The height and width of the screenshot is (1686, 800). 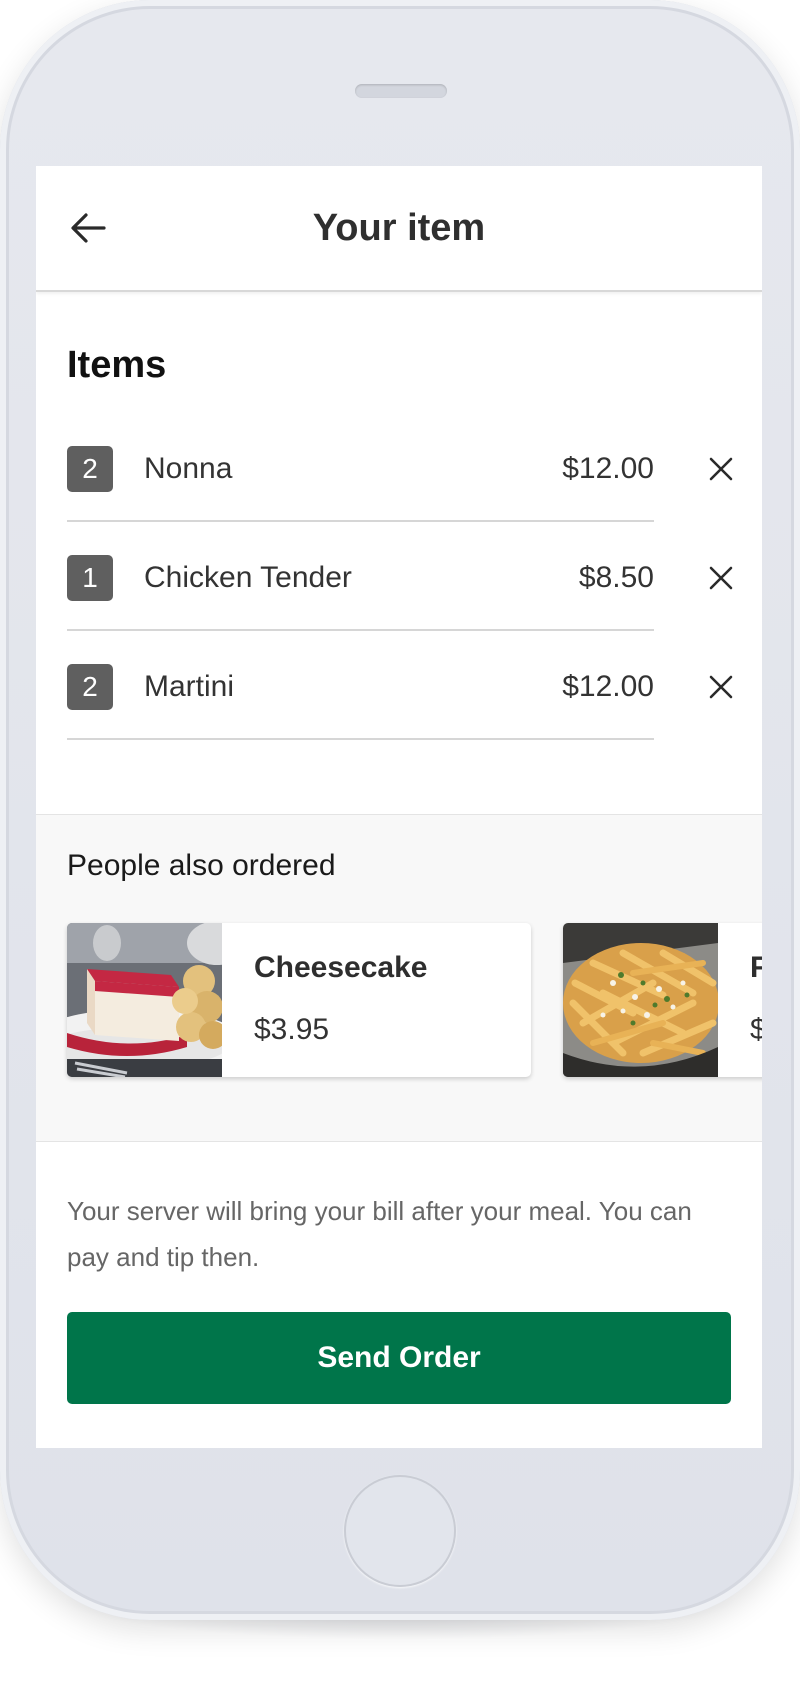 I want to click on item-price: $8.50, so click(x=616, y=577).